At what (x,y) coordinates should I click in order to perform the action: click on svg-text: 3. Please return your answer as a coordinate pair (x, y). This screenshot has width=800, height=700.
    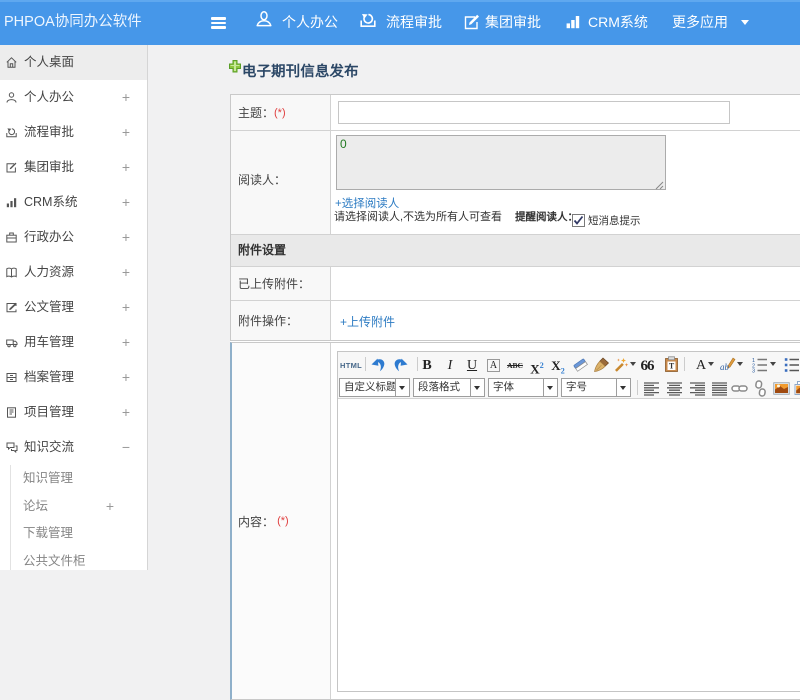
    Looking at the image, I should click on (753, 371).